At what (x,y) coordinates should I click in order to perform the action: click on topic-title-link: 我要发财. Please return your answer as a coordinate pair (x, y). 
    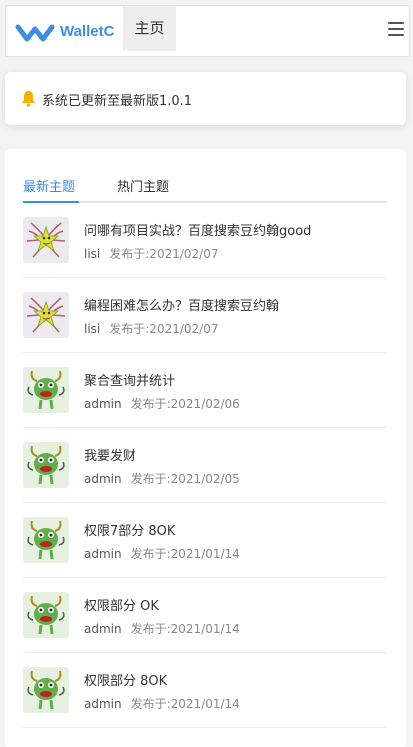
    Looking at the image, I should click on (110, 454).